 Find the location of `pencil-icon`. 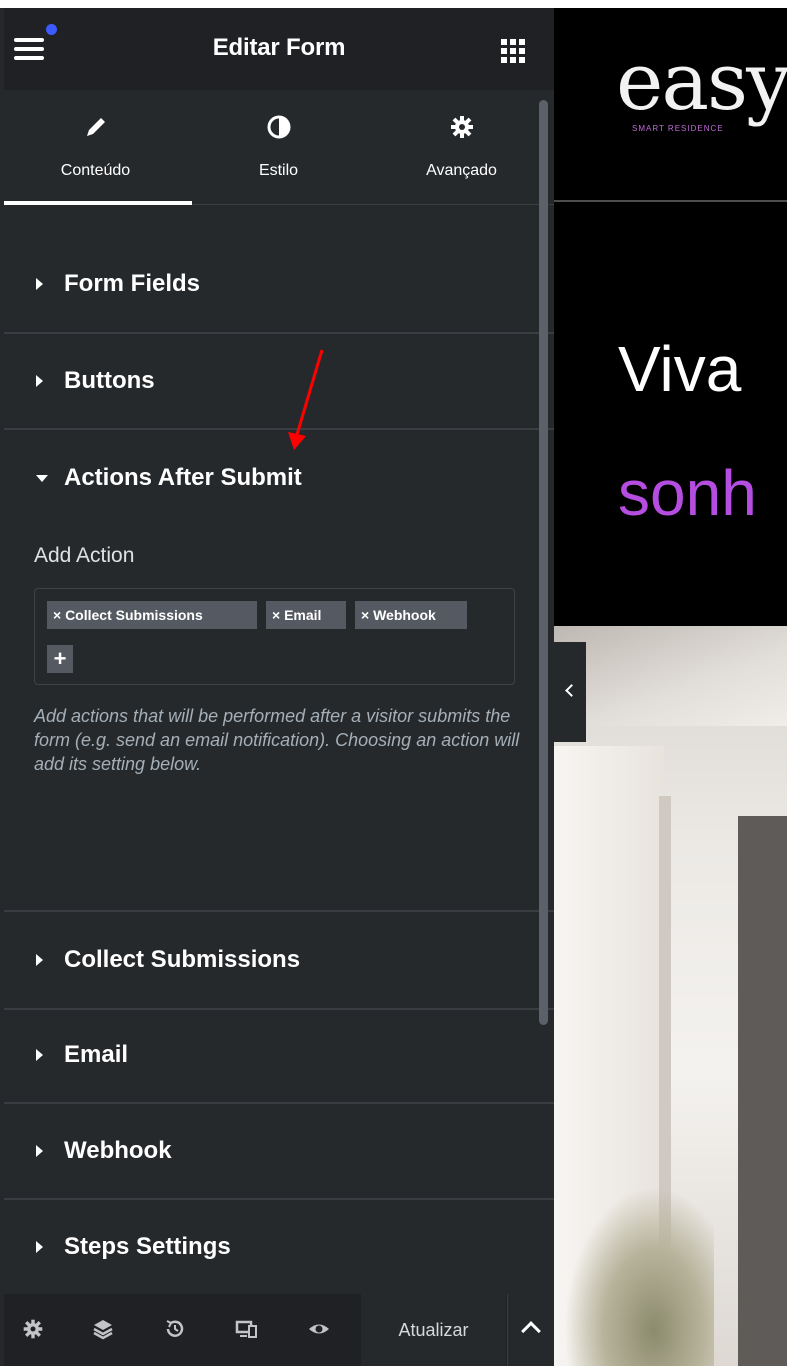

pencil-icon is located at coordinates (95, 128).